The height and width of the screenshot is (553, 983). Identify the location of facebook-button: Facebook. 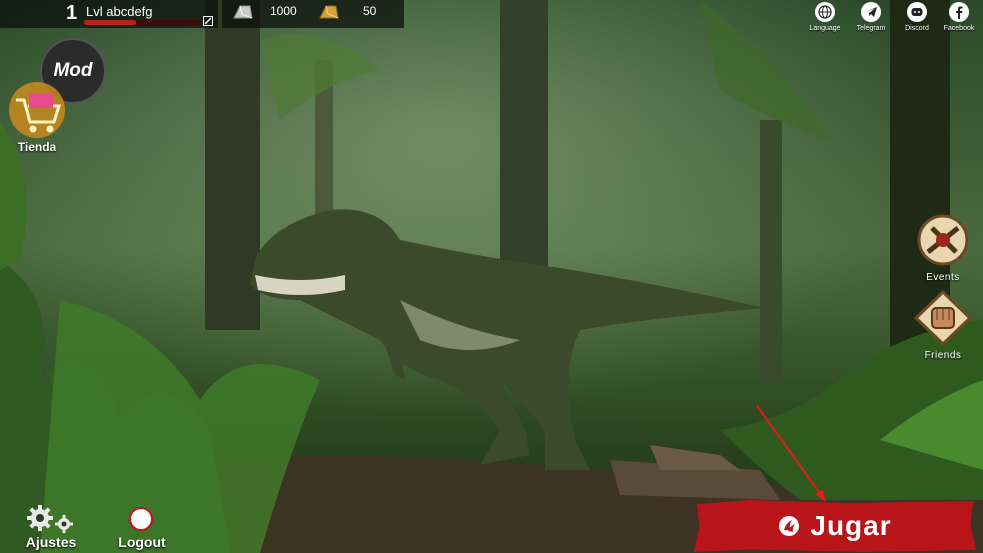
(959, 19).